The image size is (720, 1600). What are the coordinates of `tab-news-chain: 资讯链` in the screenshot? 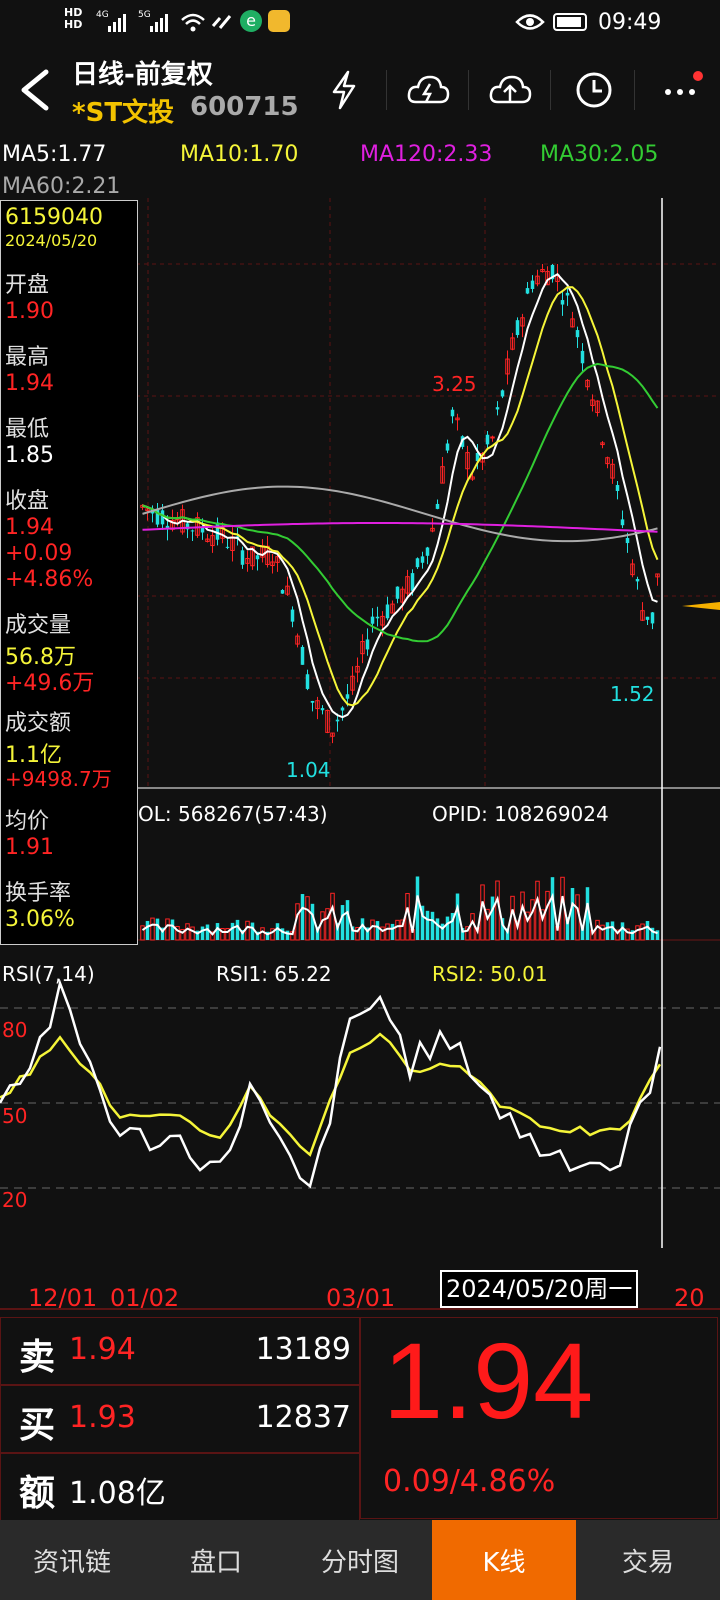 It's located at (72, 1560).